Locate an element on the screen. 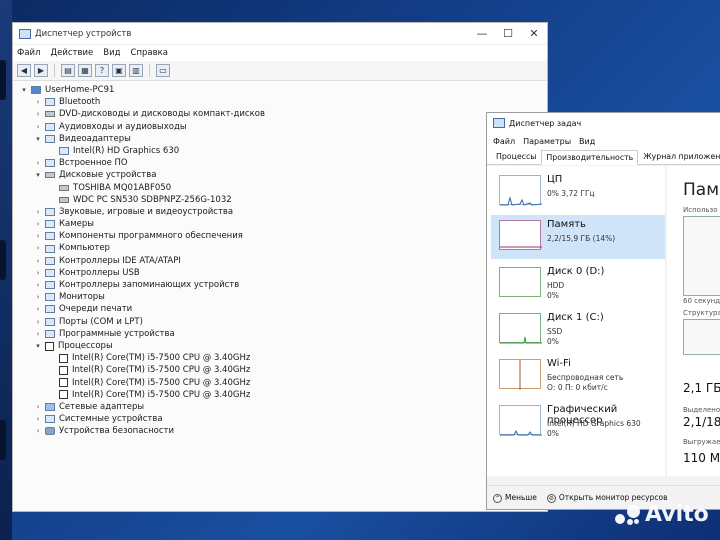  perf-item-cpu: ЦП 0% 3,72 ГГц is located at coordinates (578, 192).